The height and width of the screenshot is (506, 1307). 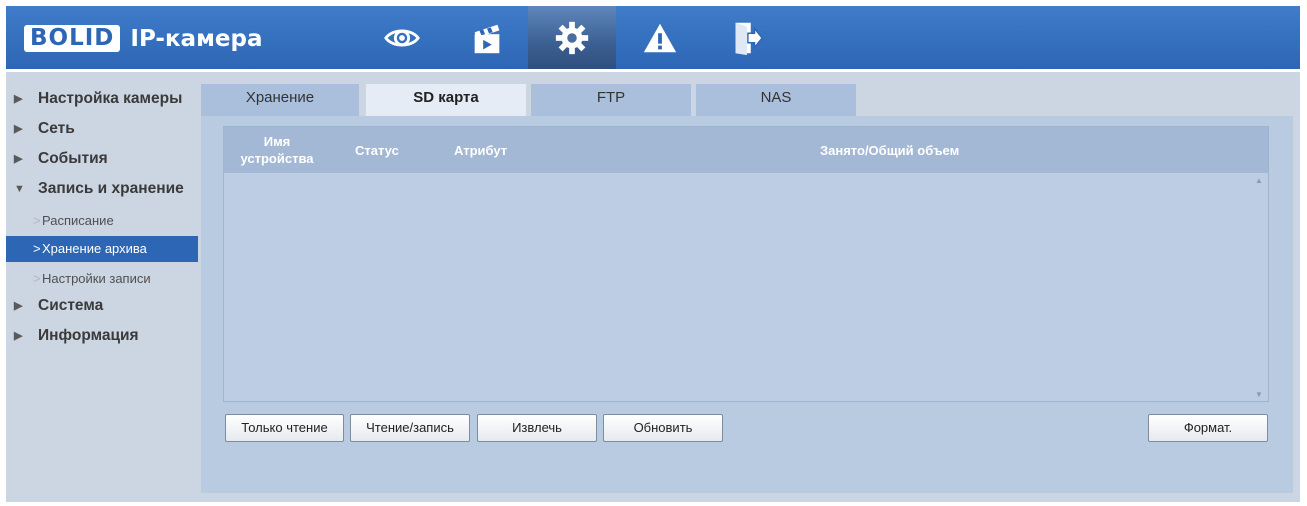 I want to click on sidebar-item-network: ▶ Сеть, so click(x=102, y=131).